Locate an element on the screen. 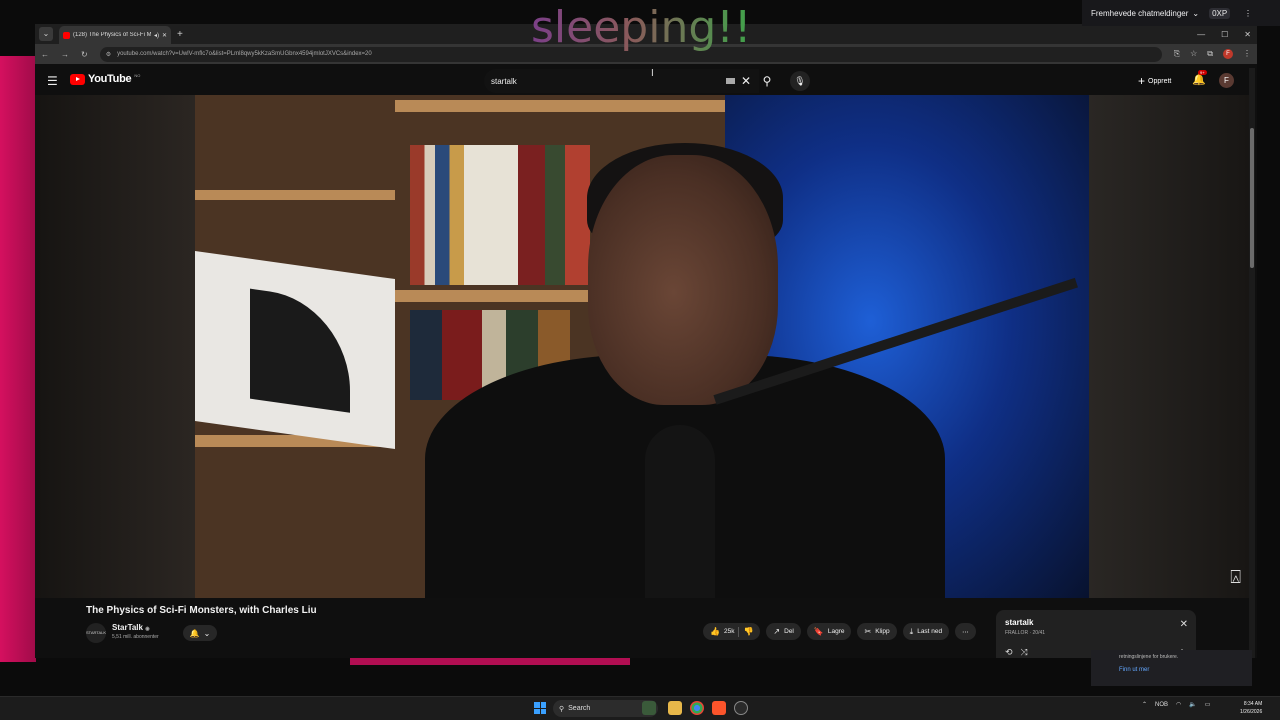  close-icon: ✕ is located at coordinates (1184, 624).